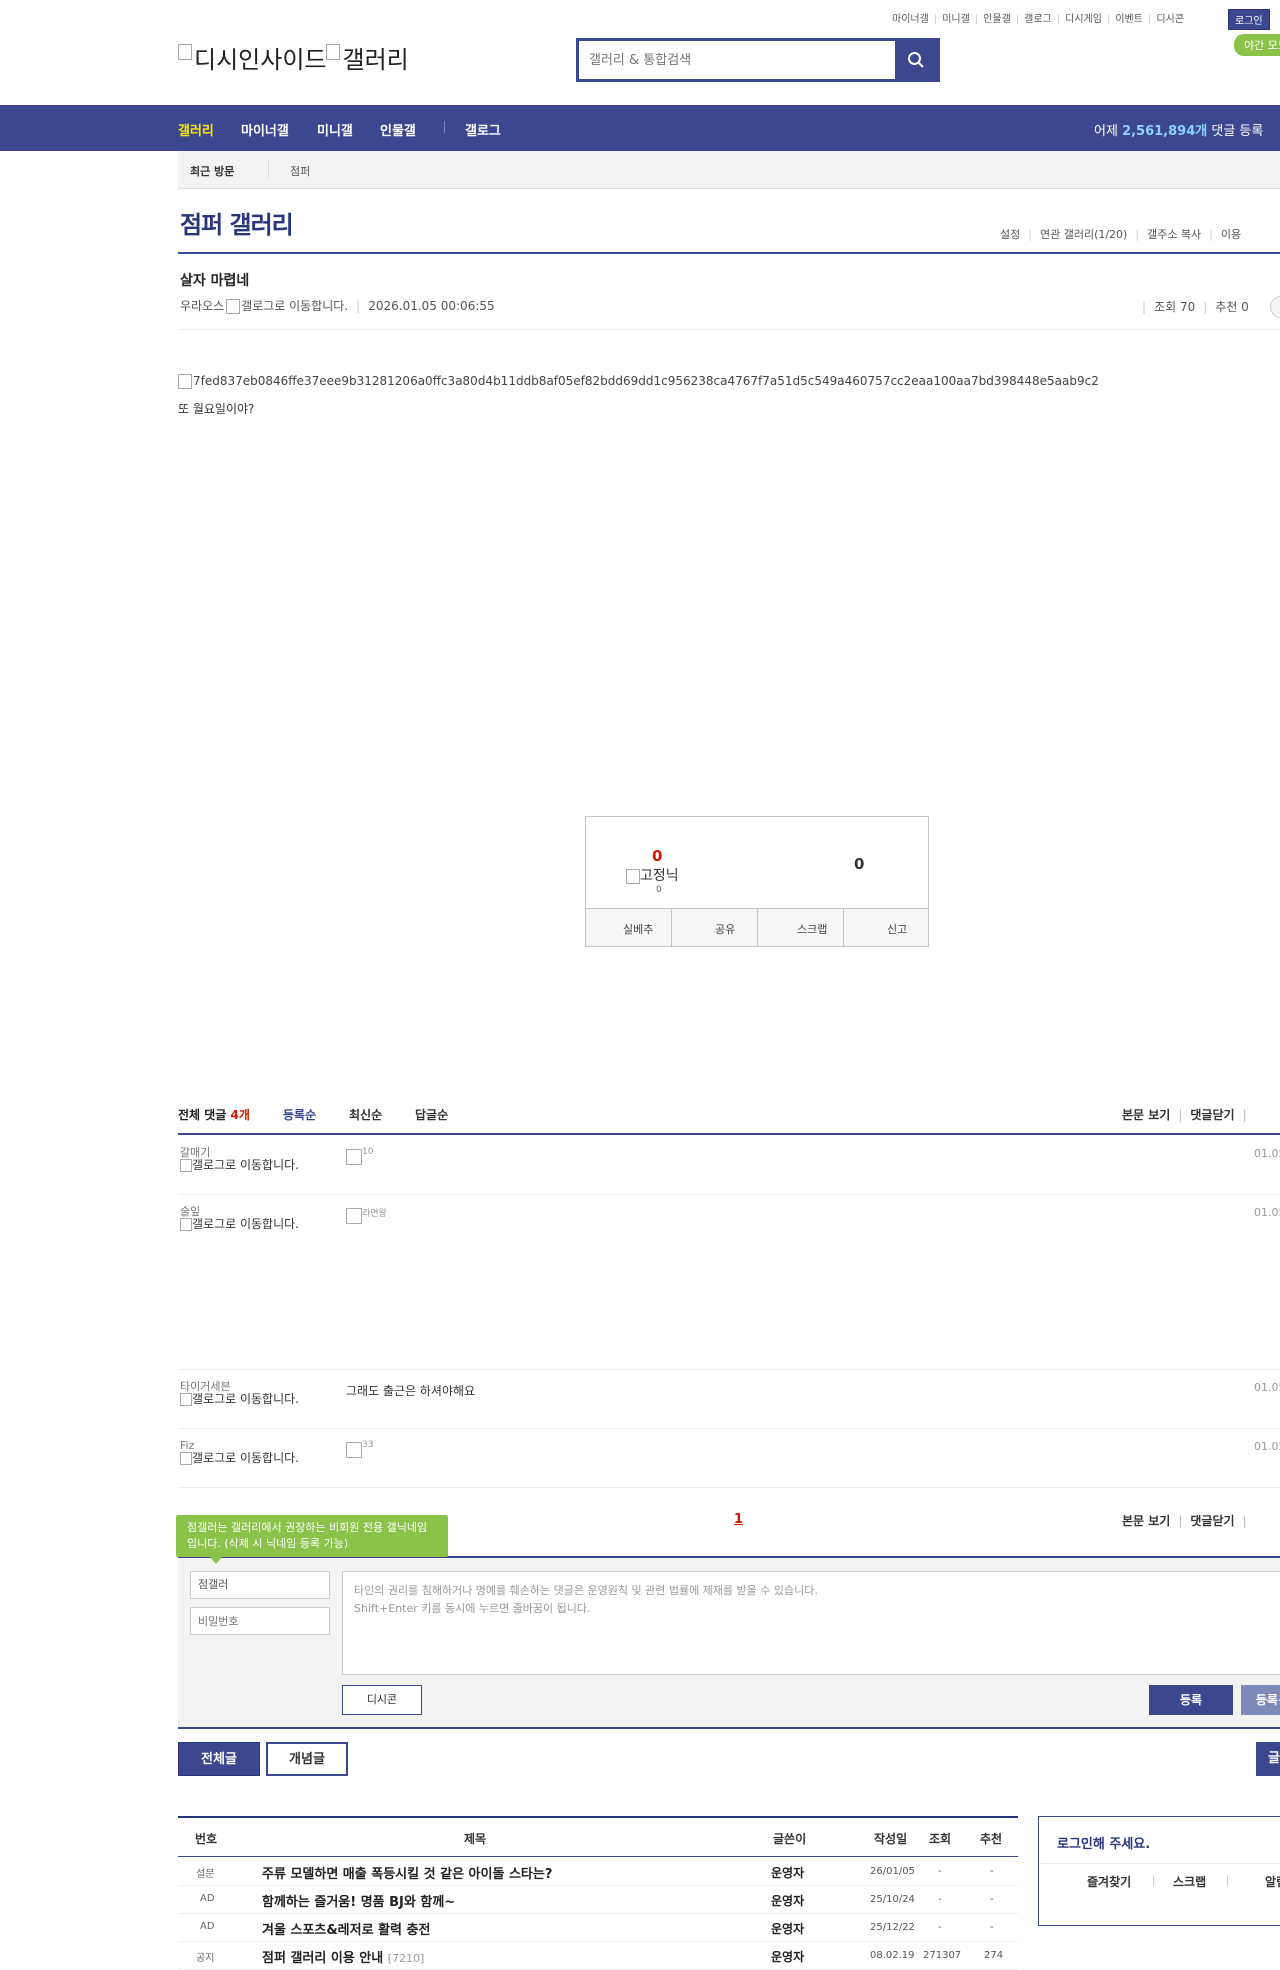 This screenshot has width=1280, height=1970. What do you see at coordinates (237, 222) in the screenshot?
I see `gallery-title: 점퍼 갤러리` at bounding box center [237, 222].